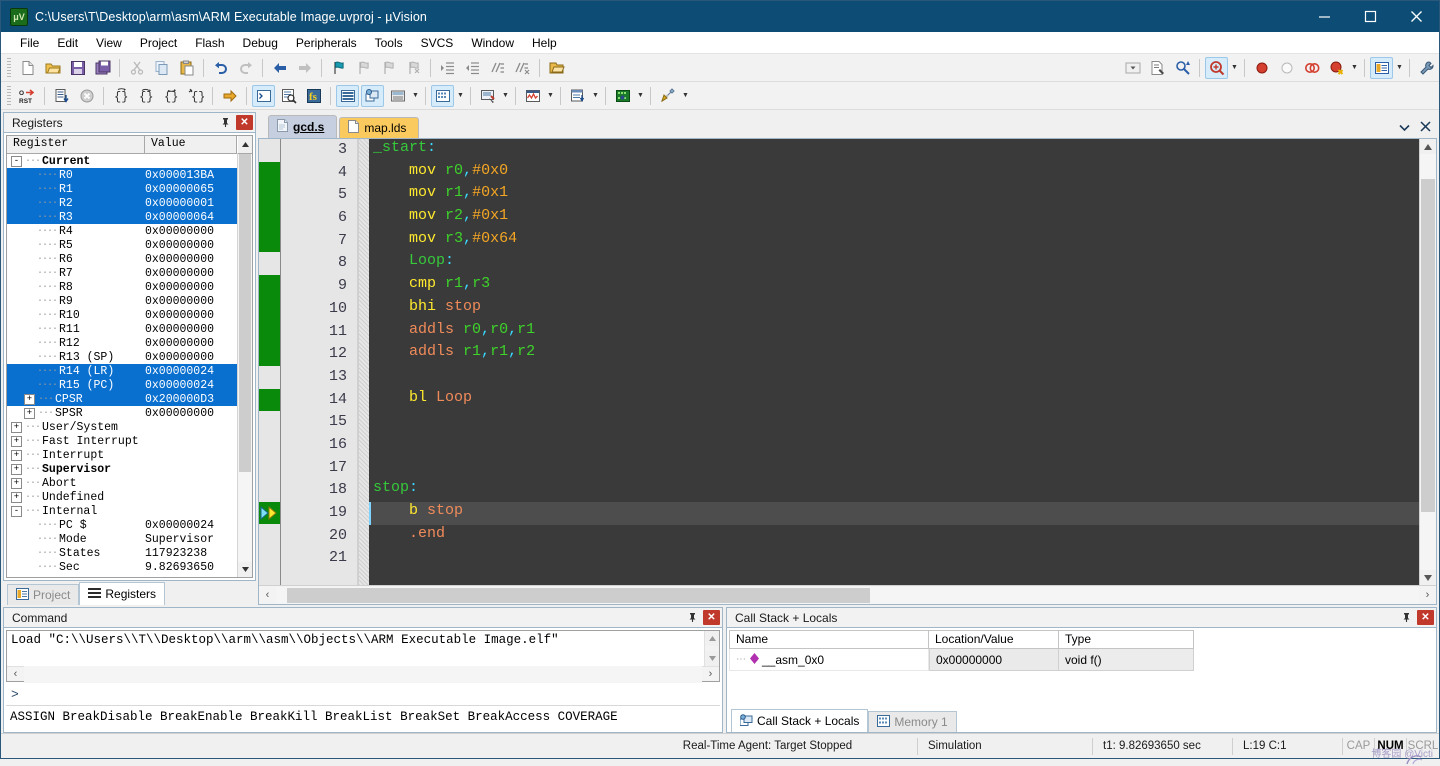 This screenshot has width=1440, height=766. Describe the element at coordinates (994, 639) in the screenshot. I see `column-header-location: Location/Value` at that location.